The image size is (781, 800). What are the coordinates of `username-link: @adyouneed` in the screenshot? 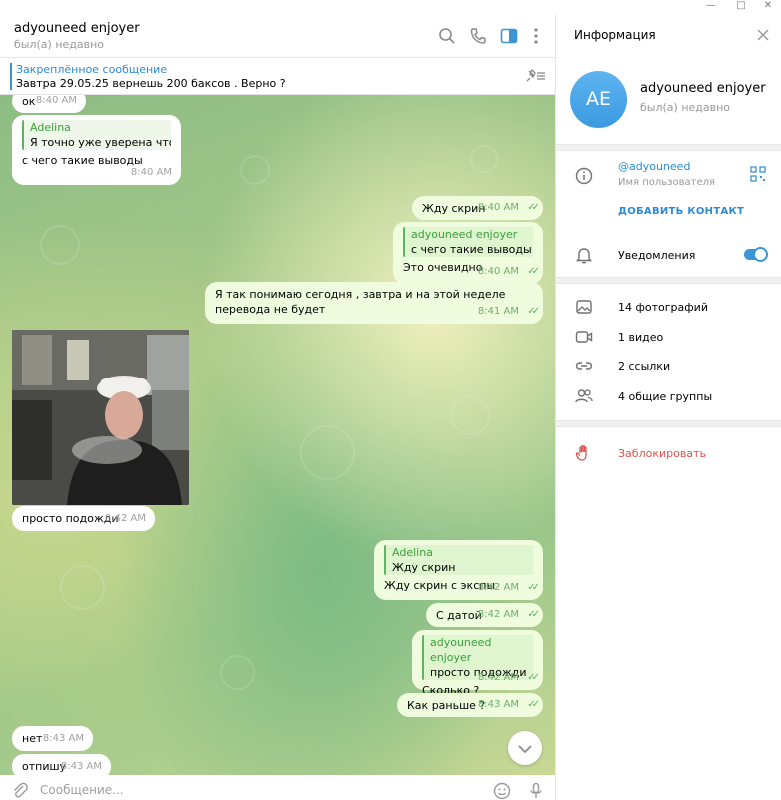 It's located at (654, 166).